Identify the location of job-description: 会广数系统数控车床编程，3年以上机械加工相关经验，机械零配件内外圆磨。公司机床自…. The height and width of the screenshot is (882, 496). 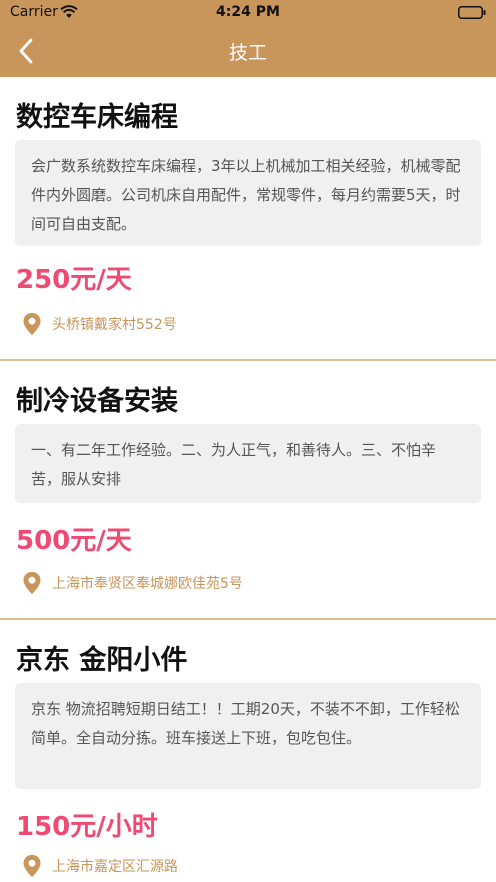
(248, 193).